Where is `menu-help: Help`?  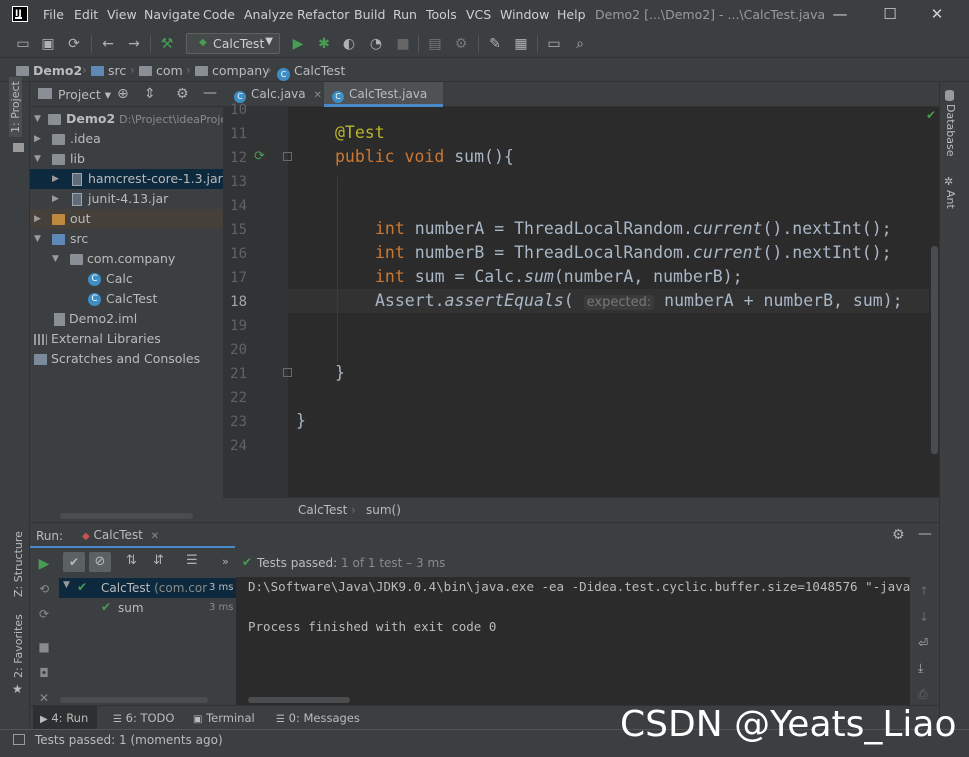 menu-help: Help is located at coordinates (571, 14).